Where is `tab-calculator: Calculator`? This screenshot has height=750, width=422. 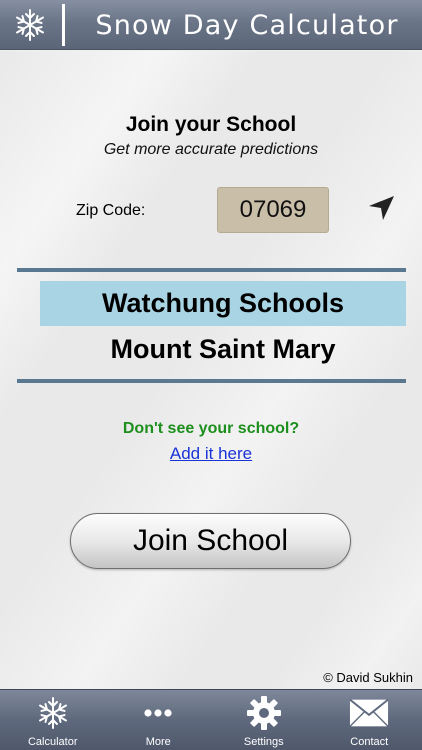 tab-calculator: Calculator is located at coordinates (53, 720).